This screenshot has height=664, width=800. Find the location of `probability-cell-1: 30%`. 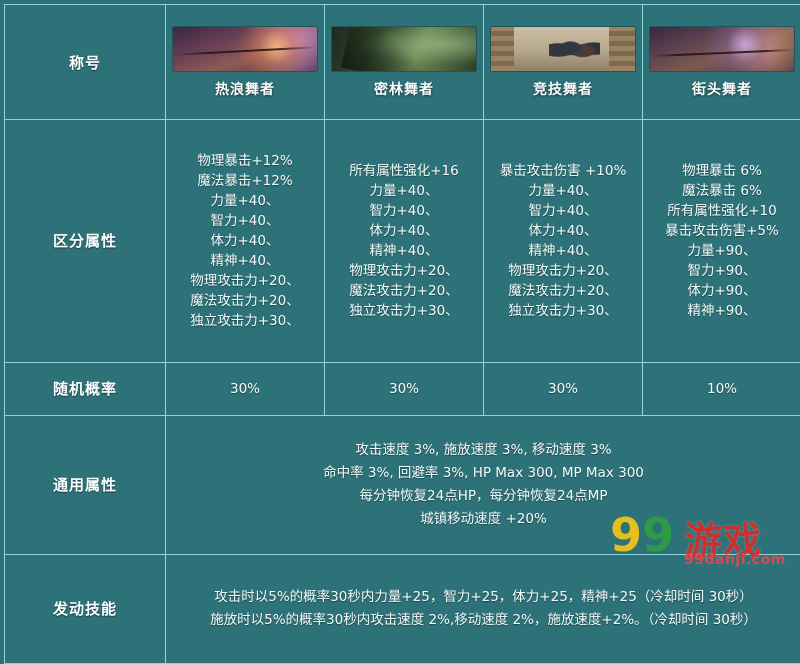

probability-cell-1: 30% is located at coordinates (245, 389).